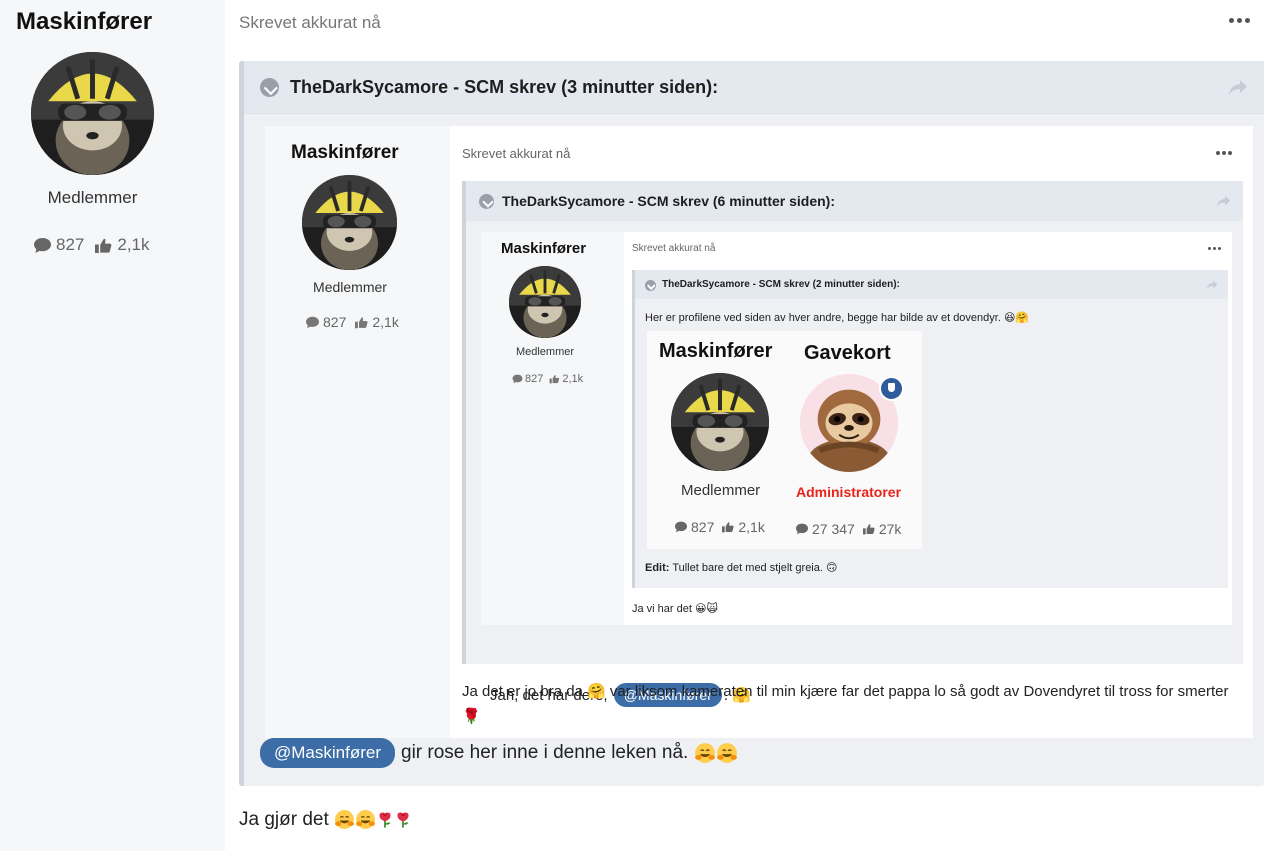  I want to click on card-left-stats: 827 2,1k, so click(723, 527).